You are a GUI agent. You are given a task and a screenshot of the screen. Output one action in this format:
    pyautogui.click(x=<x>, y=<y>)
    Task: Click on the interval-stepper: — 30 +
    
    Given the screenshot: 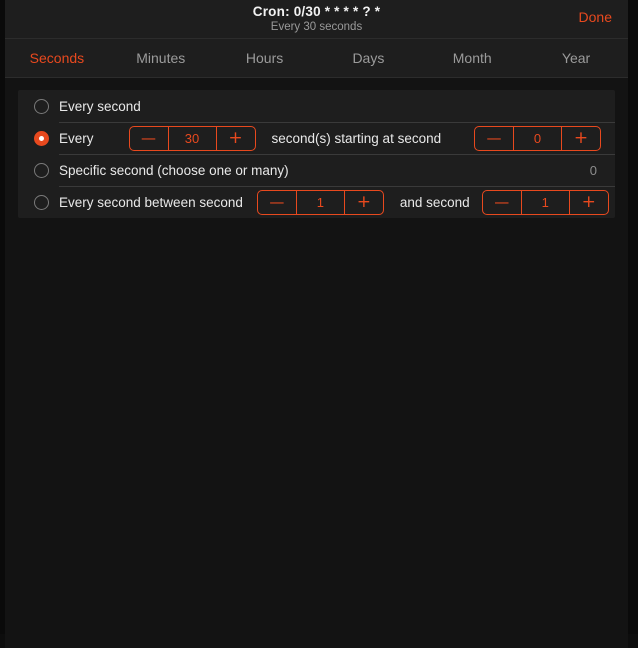 What is the action you would take?
    pyautogui.click(x=192, y=138)
    